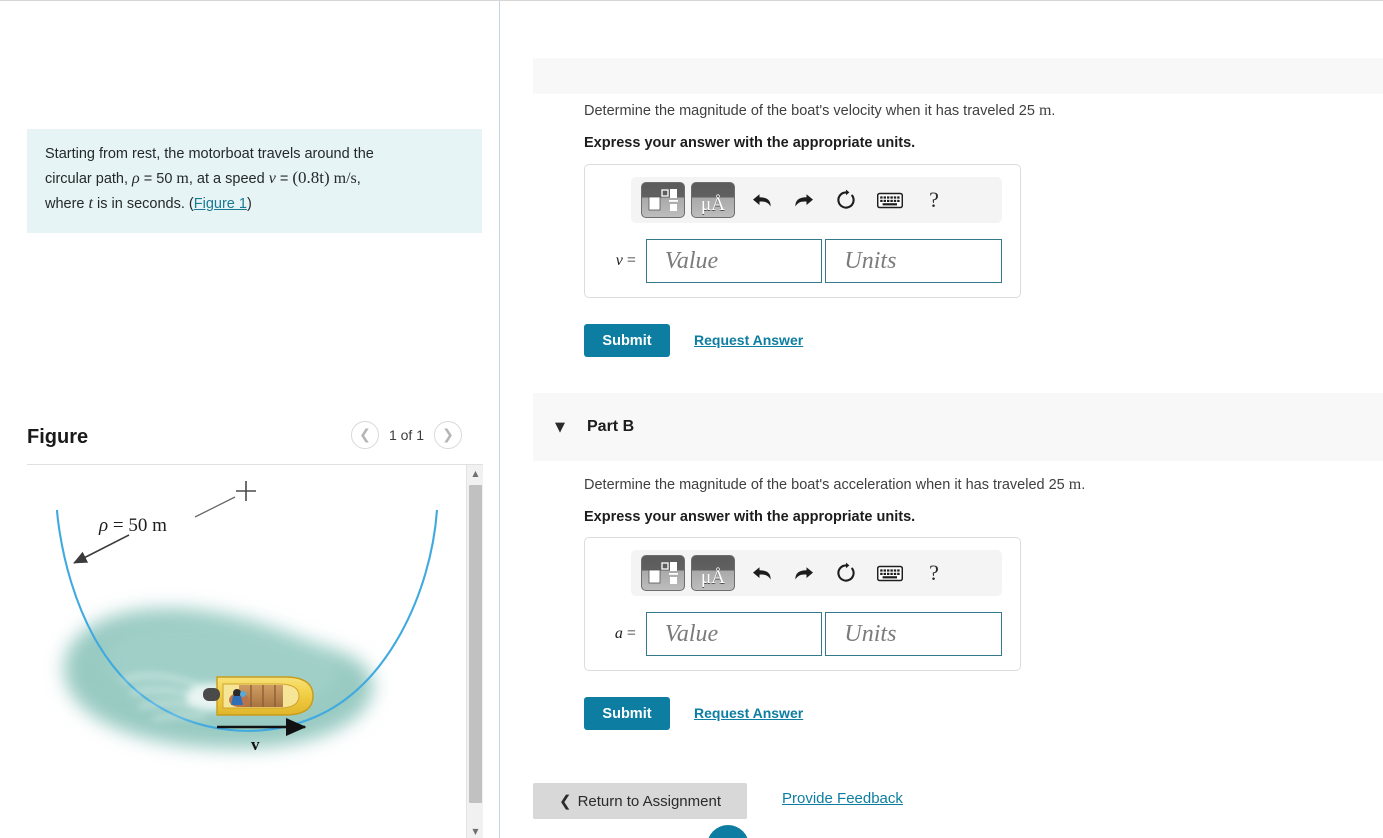 The width and height of the screenshot is (1383, 838). I want to click on radius-label: ρ = 50 m, so click(132, 525).